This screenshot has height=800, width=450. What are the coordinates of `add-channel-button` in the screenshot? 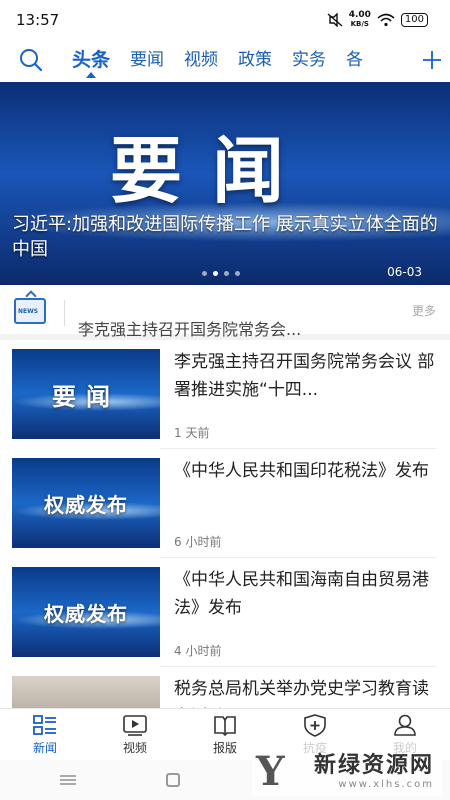 It's located at (432, 60).